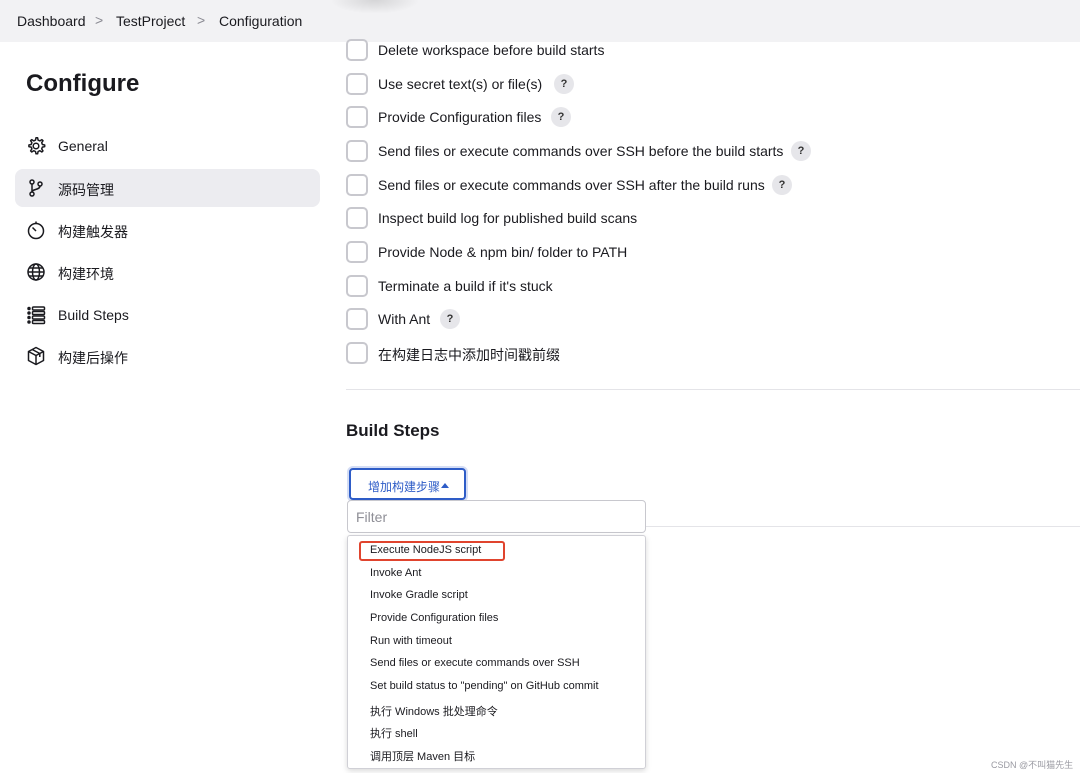  Describe the element at coordinates (375, 7) in the screenshot. I see `scroll-shadow` at that location.